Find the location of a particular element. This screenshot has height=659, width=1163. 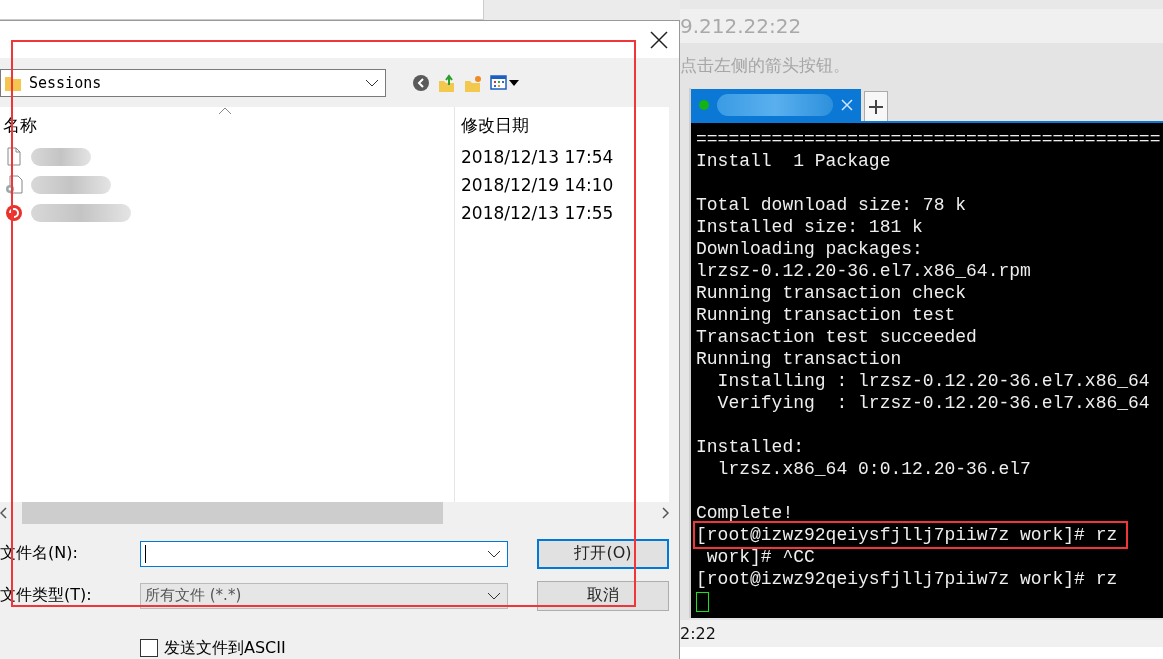

terminal-line: Total download size: 78 k is located at coordinates (831, 205).